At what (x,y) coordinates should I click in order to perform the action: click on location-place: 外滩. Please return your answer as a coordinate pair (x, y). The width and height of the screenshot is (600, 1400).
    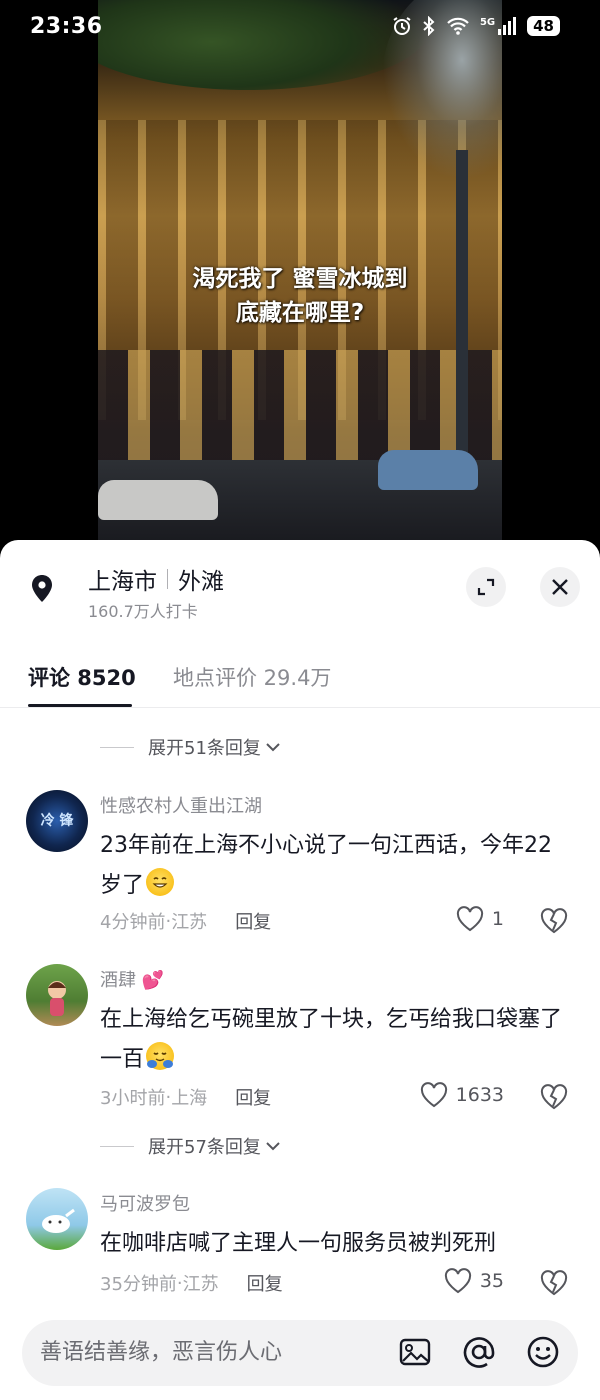
    Looking at the image, I should click on (201, 582).